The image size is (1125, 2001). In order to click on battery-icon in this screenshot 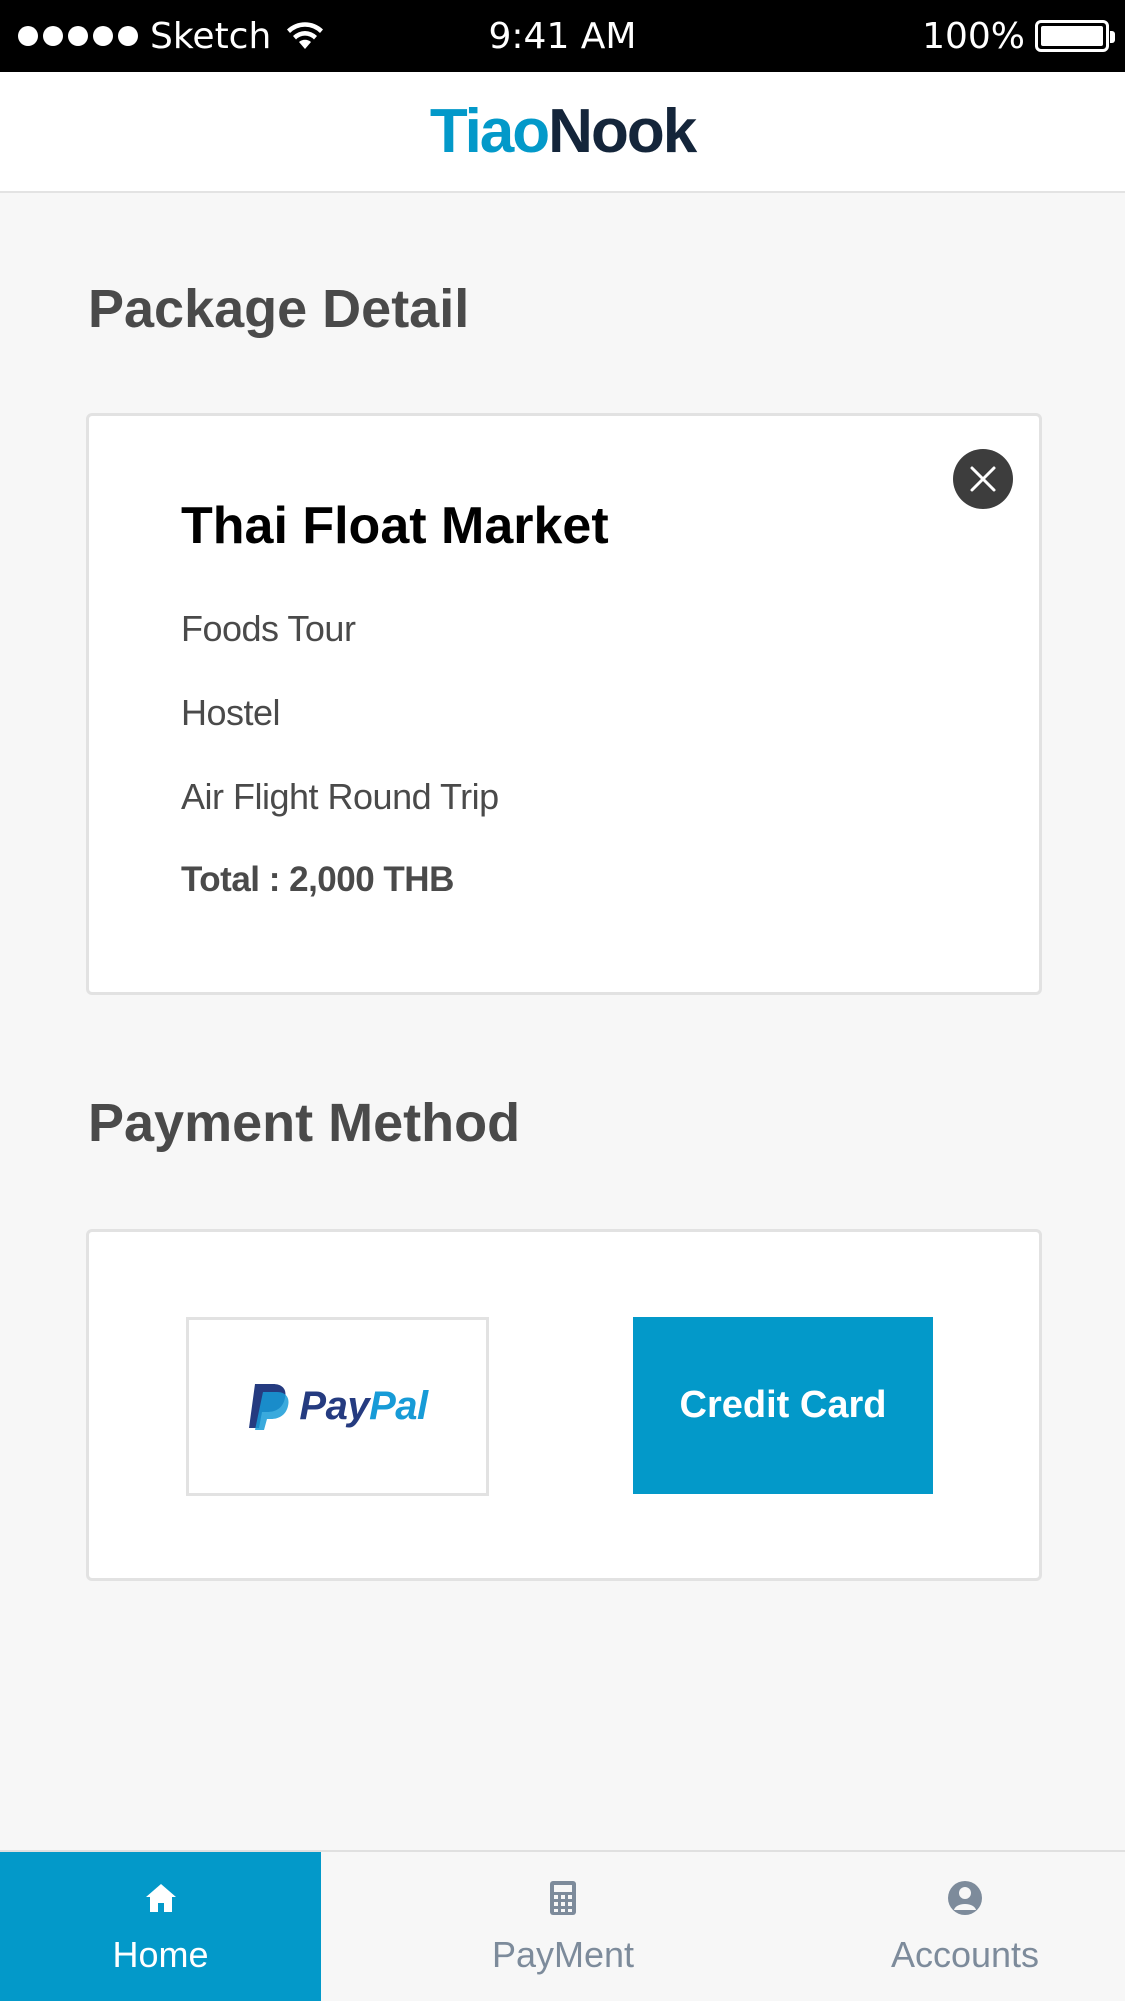, I will do `click(1075, 36)`.